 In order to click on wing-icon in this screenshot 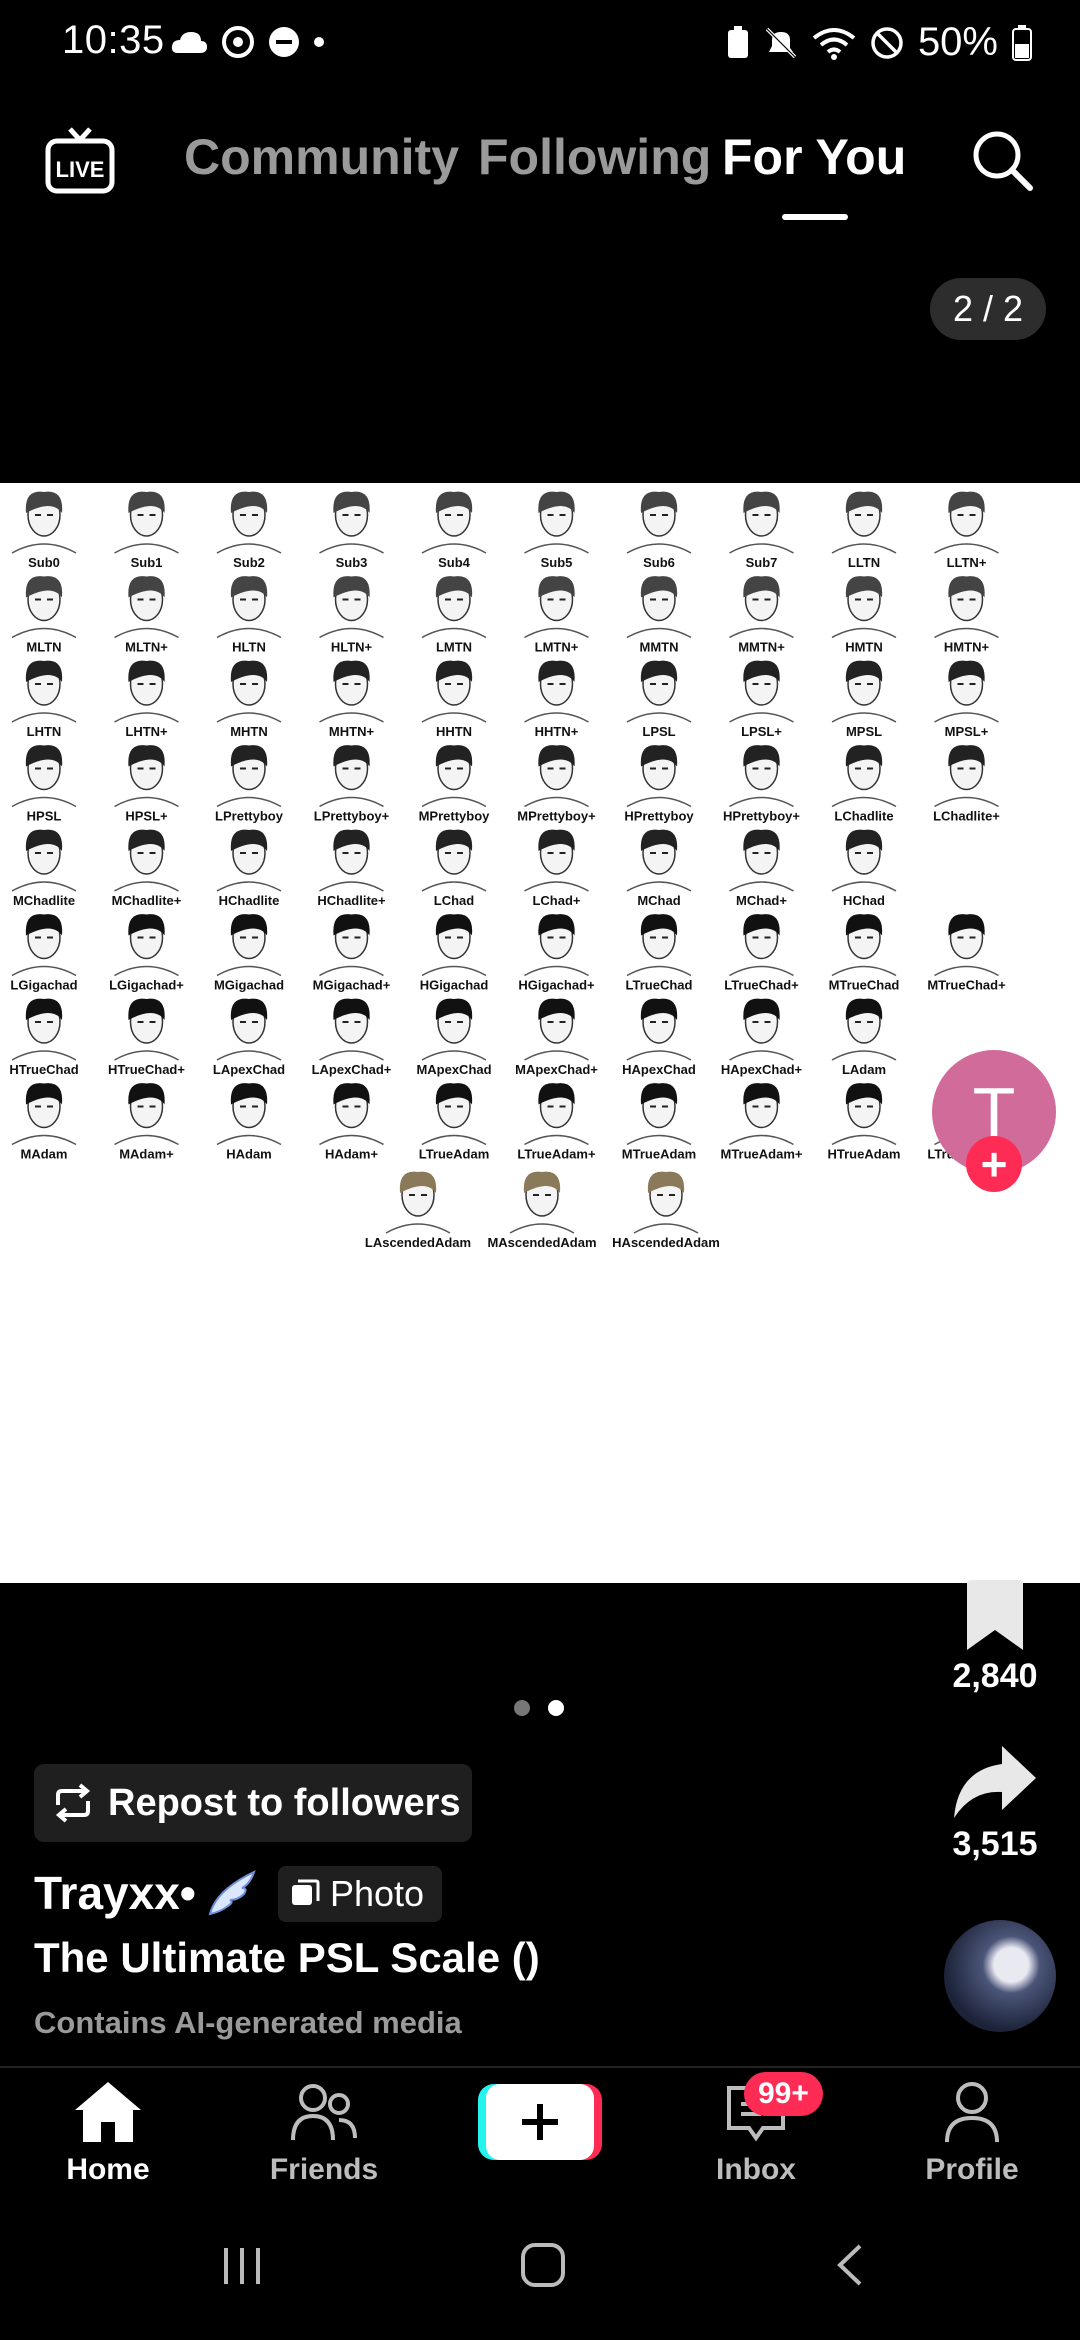, I will do `click(232, 1893)`.